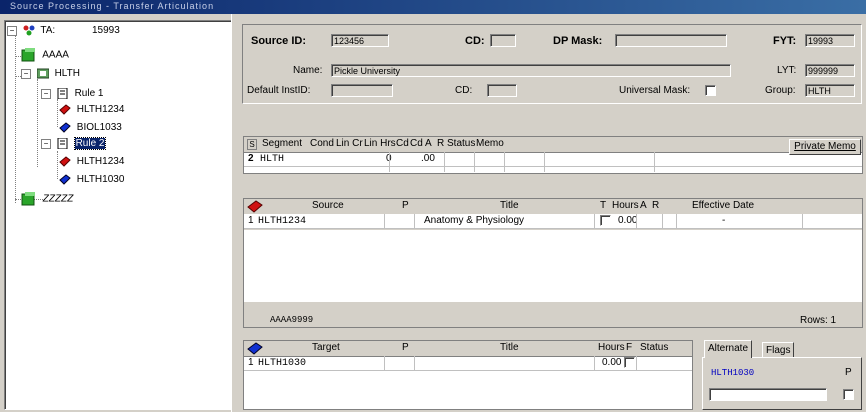  What do you see at coordinates (782, 375) in the screenshot?
I see `alternate-tab-area: Alternate Flags HLTH1030 P` at bounding box center [782, 375].